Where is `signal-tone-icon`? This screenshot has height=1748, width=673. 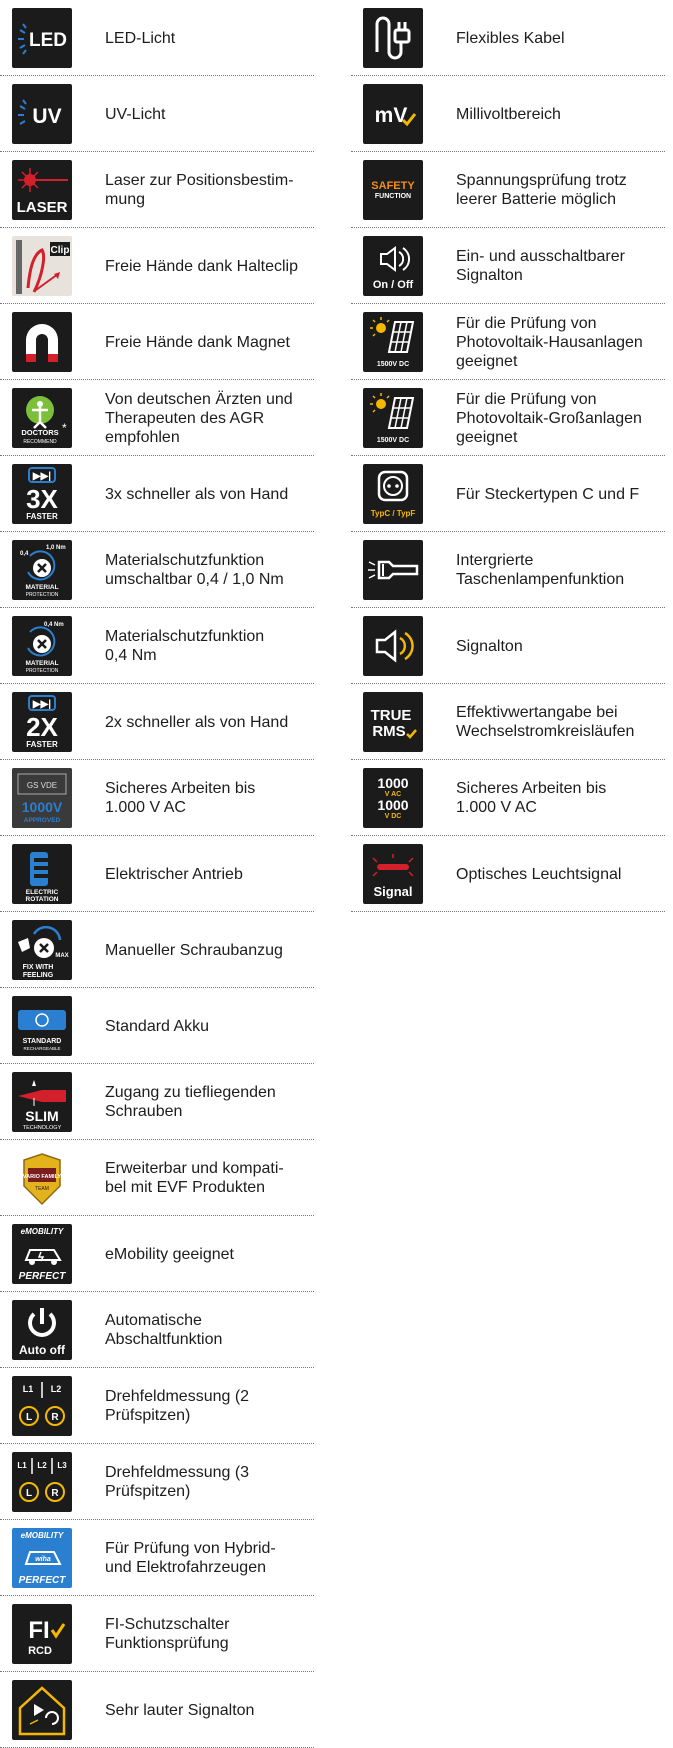 signal-tone-icon is located at coordinates (393, 646).